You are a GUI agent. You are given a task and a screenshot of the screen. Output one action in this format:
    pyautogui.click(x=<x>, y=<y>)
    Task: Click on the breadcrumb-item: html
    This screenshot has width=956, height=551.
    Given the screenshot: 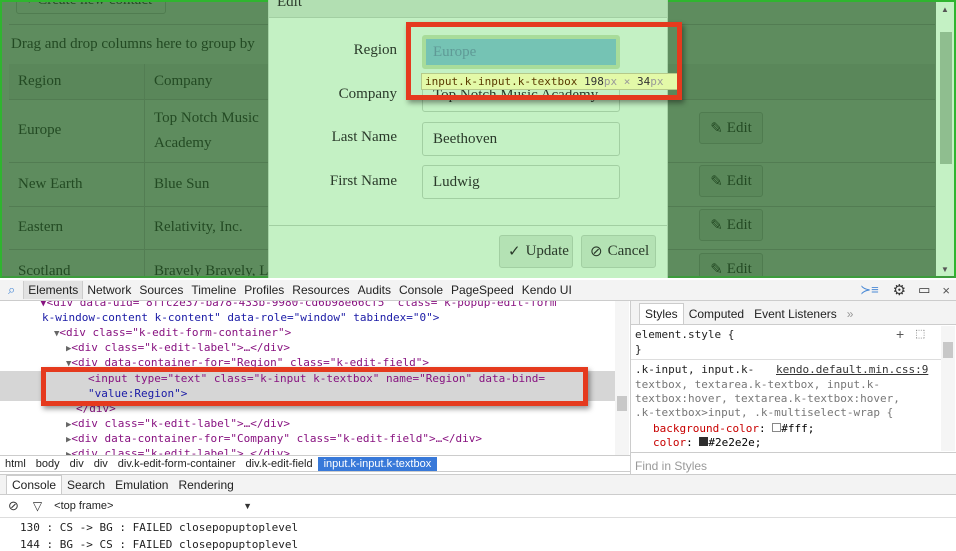 What is the action you would take?
    pyautogui.click(x=15, y=464)
    